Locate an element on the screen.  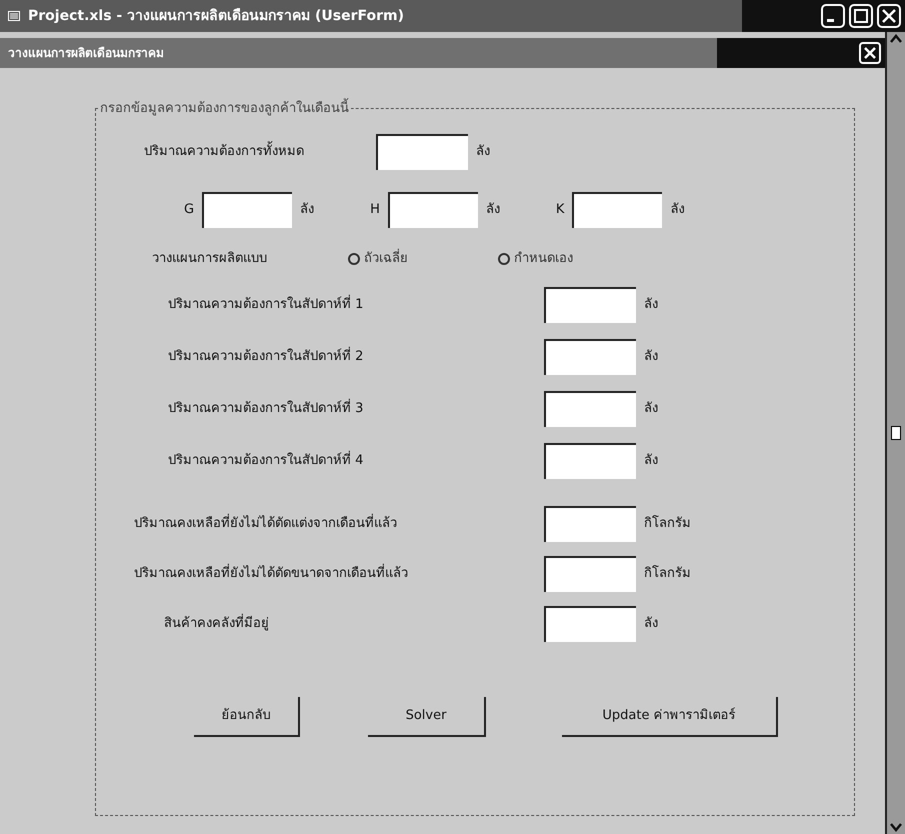
form-button: Update ค่าพารามิเตอร์ is located at coordinates (670, 717).